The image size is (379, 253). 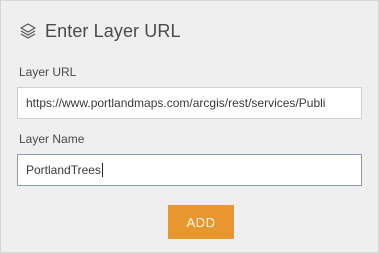 What do you see at coordinates (189, 170) in the screenshot?
I see `layer-name-input: PortlandTrees` at bounding box center [189, 170].